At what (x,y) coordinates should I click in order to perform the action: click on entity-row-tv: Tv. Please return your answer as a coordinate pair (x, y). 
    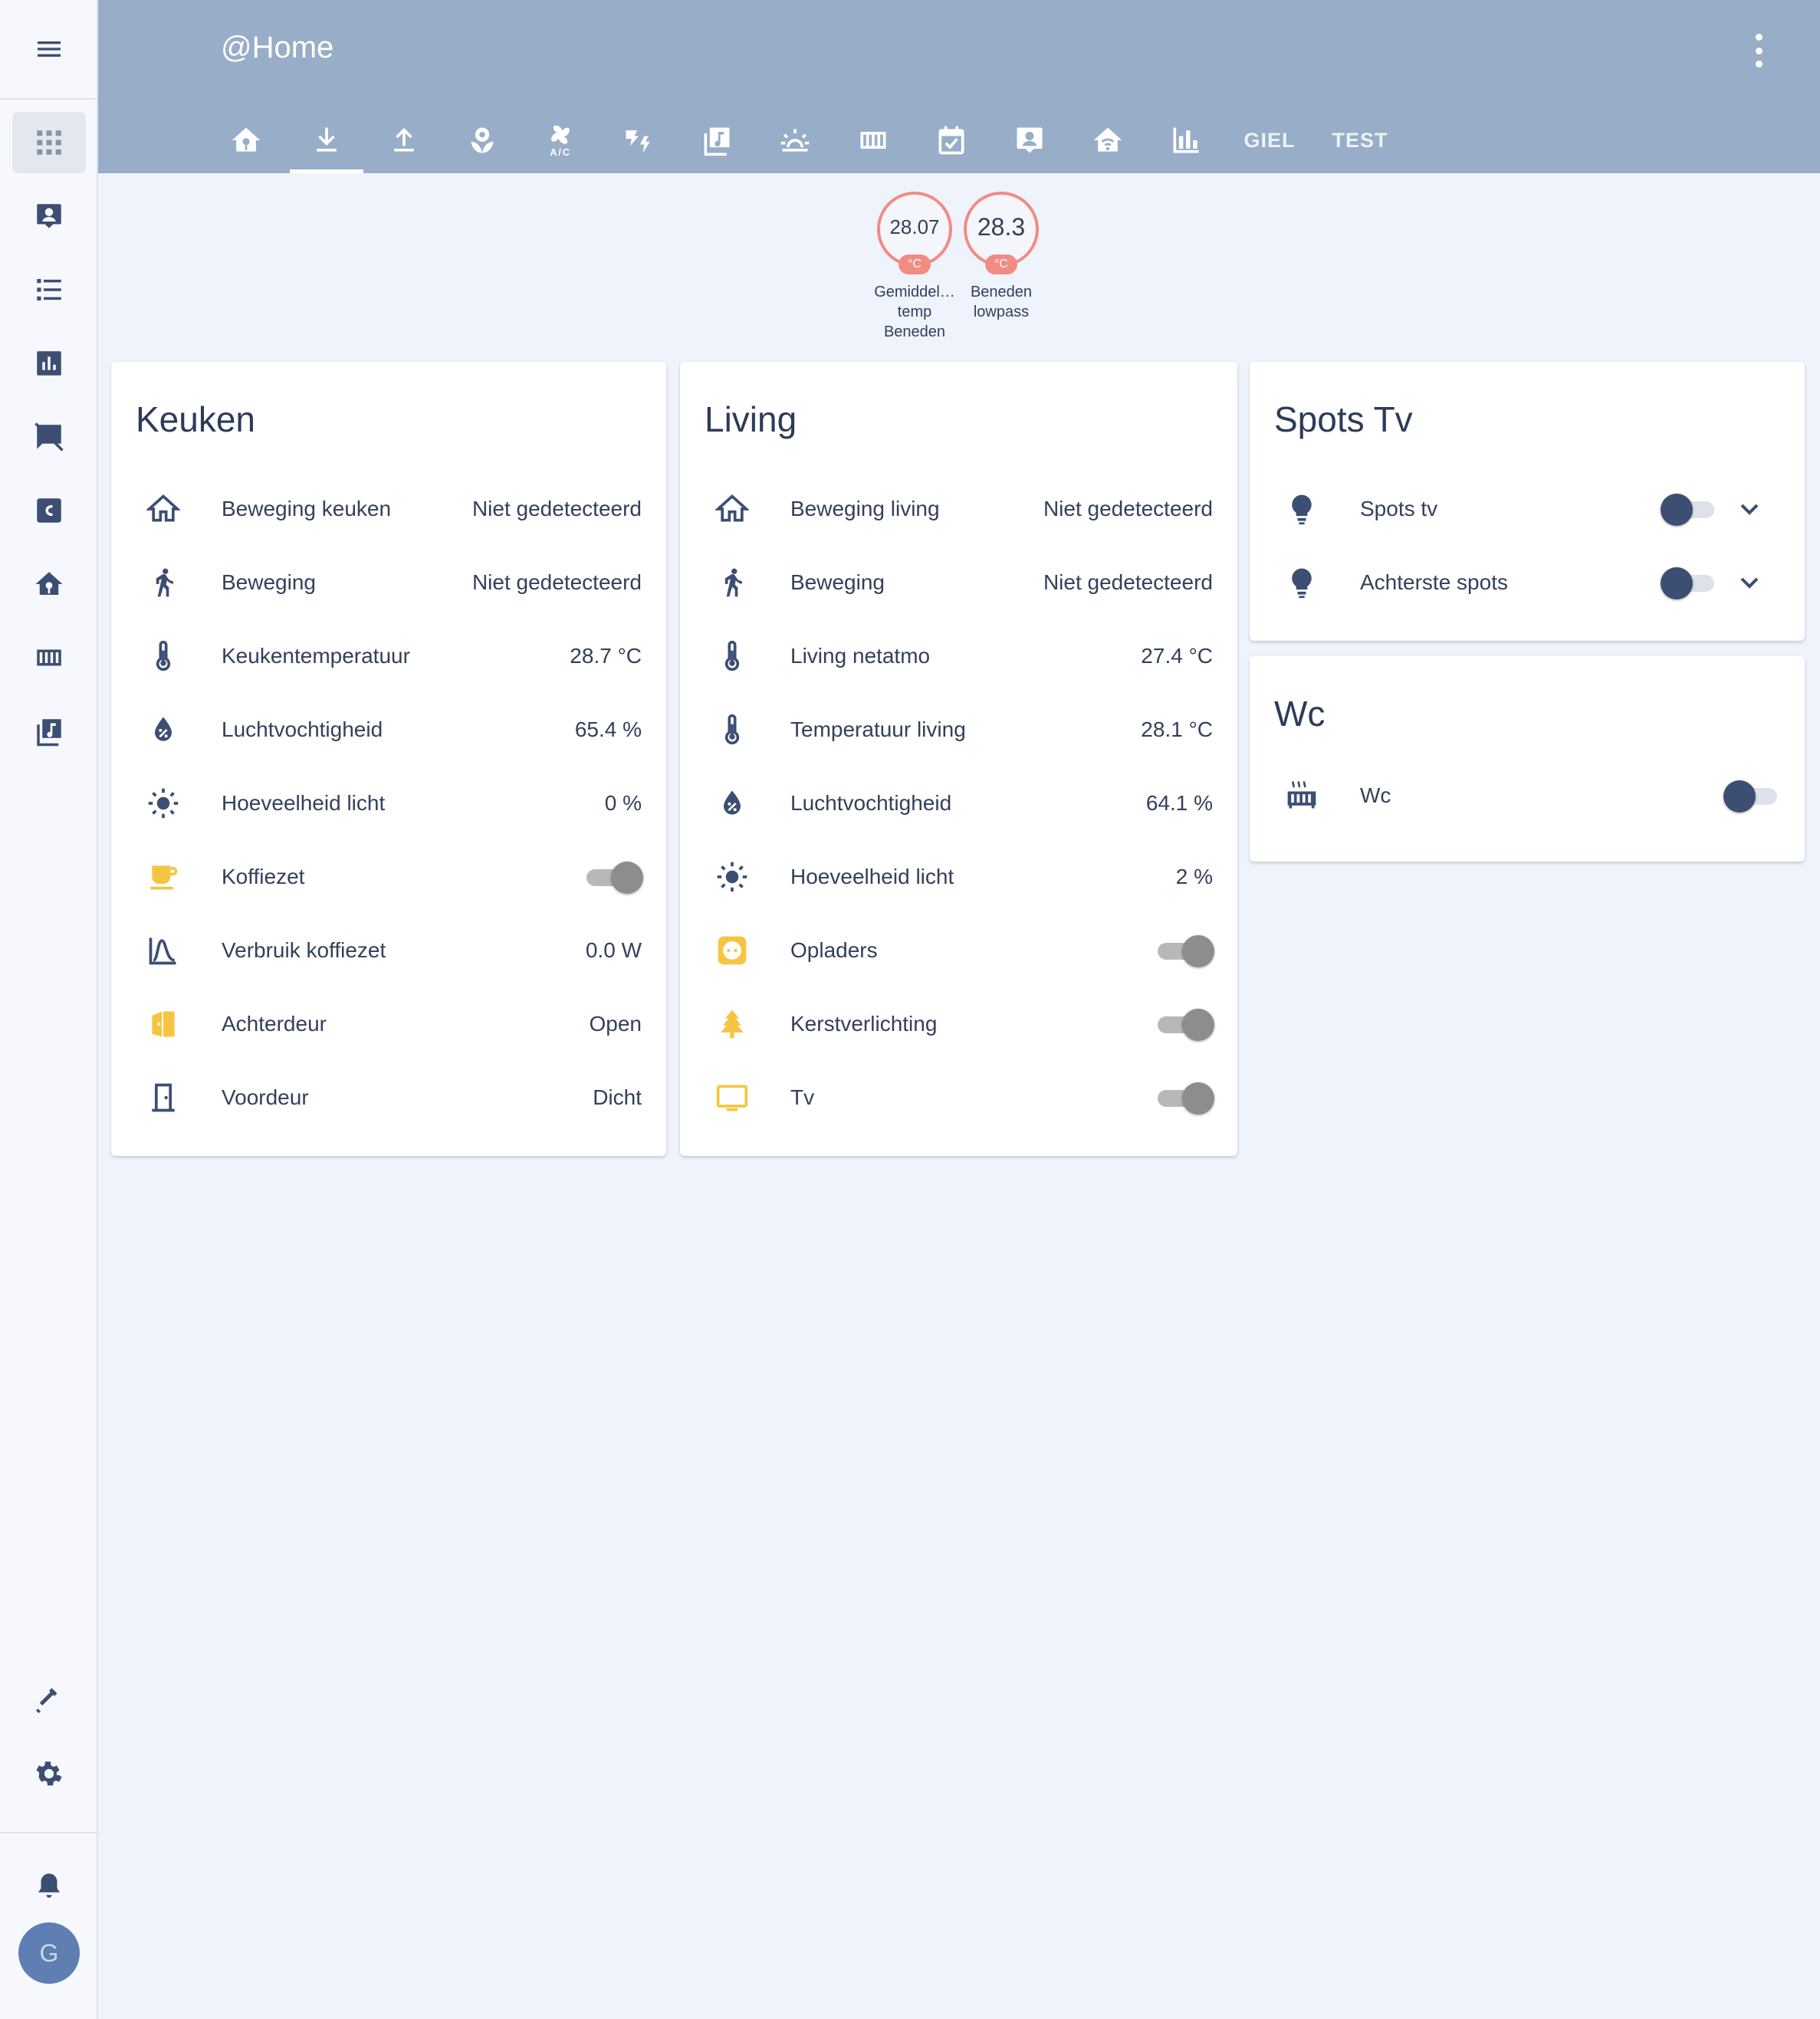
    Looking at the image, I should click on (959, 1097).